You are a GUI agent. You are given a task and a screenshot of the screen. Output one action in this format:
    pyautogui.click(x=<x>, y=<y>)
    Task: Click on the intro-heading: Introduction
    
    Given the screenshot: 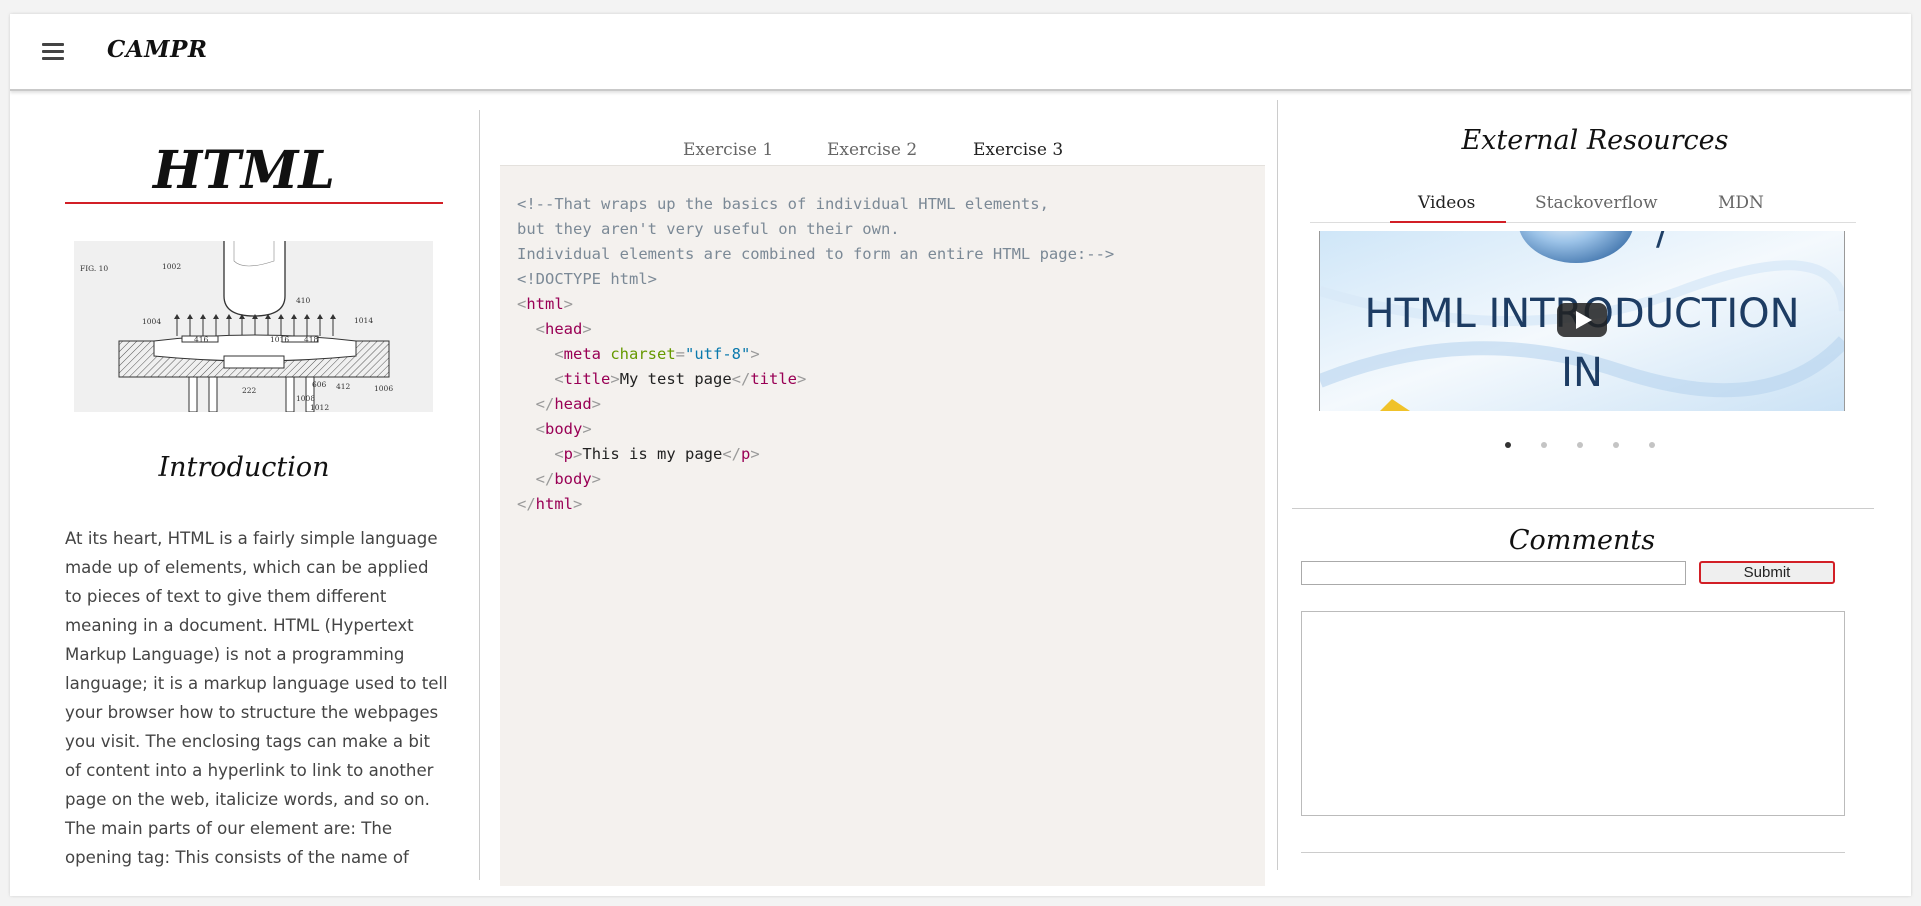 What is the action you would take?
    pyautogui.click(x=244, y=467)
    